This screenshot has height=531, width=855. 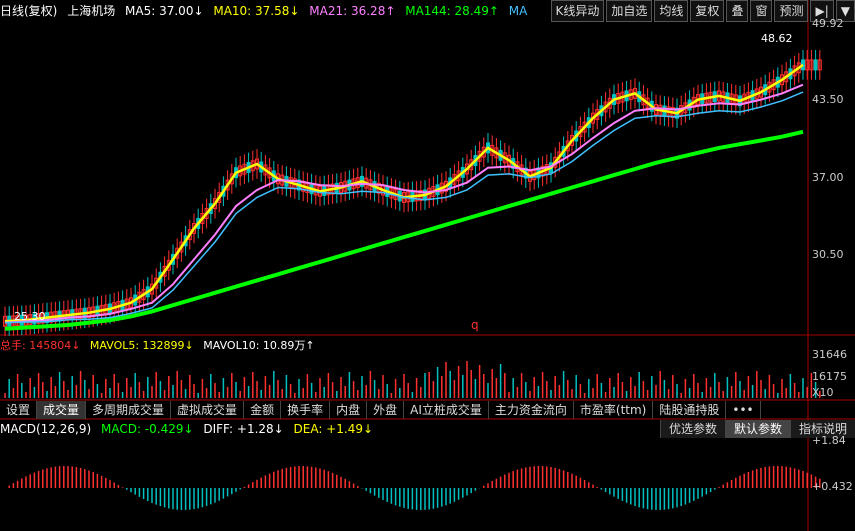 What do you see at coordinates (737, 11) in the screenshot?
I see `overlay-button: 叠` at bounding box center [737, 11].